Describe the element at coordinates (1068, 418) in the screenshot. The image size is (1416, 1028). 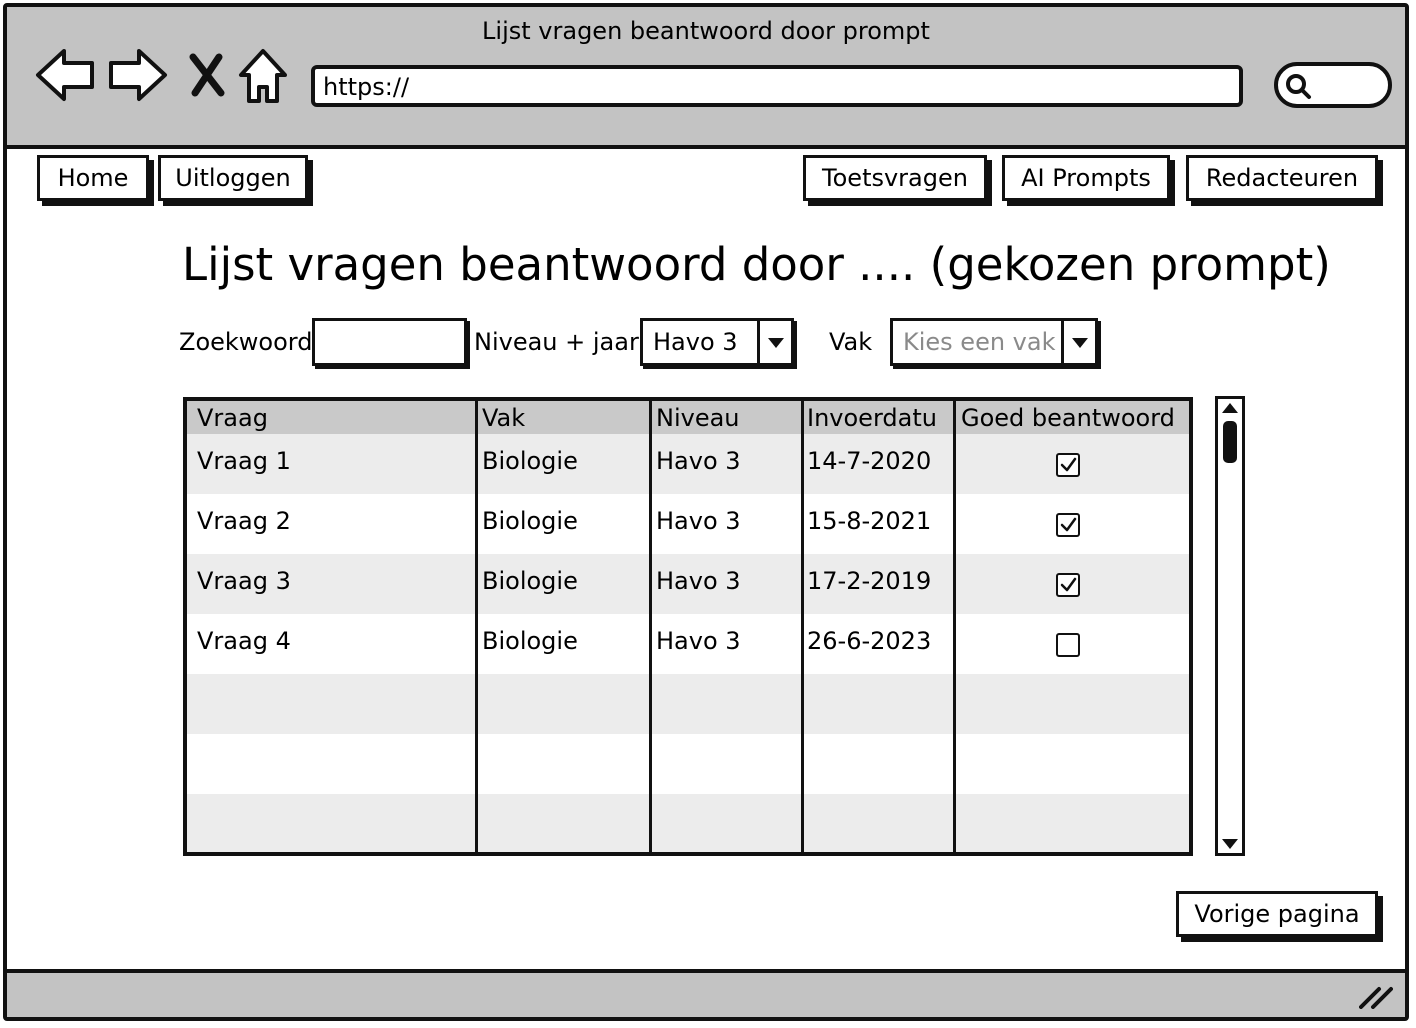
I see `column-header-correct: Goed beantwoord` at that location.